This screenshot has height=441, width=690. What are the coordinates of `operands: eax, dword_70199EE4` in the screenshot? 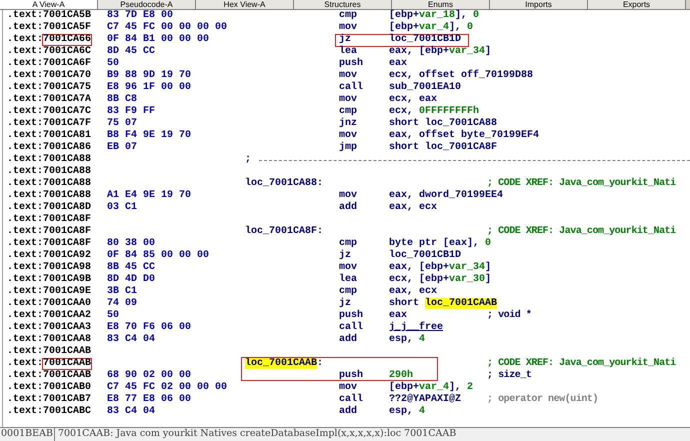 It's located at (446, 196).